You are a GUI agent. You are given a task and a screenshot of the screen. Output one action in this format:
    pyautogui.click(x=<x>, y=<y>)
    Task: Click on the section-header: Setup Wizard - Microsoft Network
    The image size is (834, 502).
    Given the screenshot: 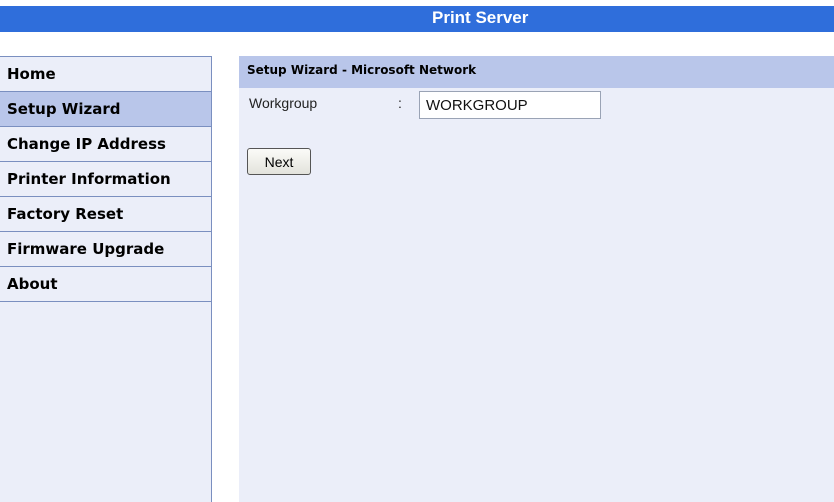 What is the action you would take?
    pyautogui.click(x=536, y=72)
    